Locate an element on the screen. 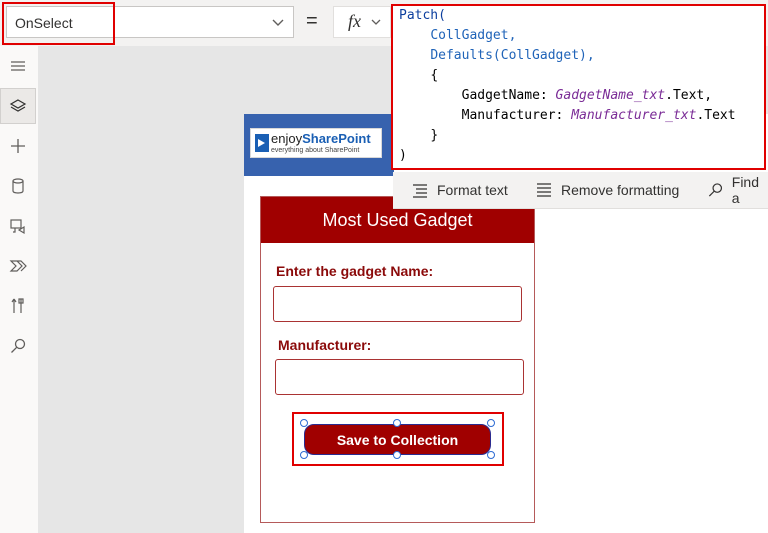 The height and width of the screenshot is (533, 768). remove-formatting-label: Remove formatting is located at coordinates (620, 190).